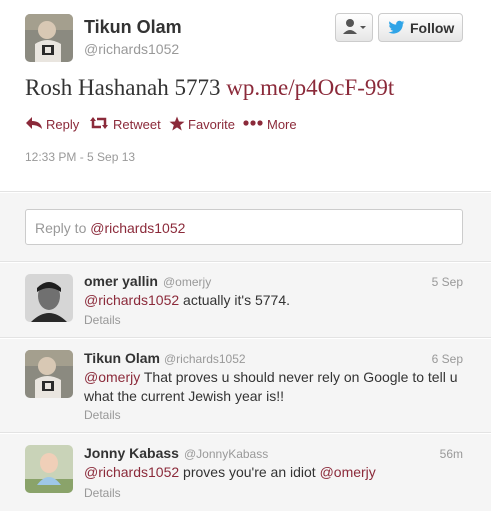  What do you see at coordinates (205, 359) in the screenshot?
I see `reply-author-handle: @richards1052` at bounding box center [205, 359].